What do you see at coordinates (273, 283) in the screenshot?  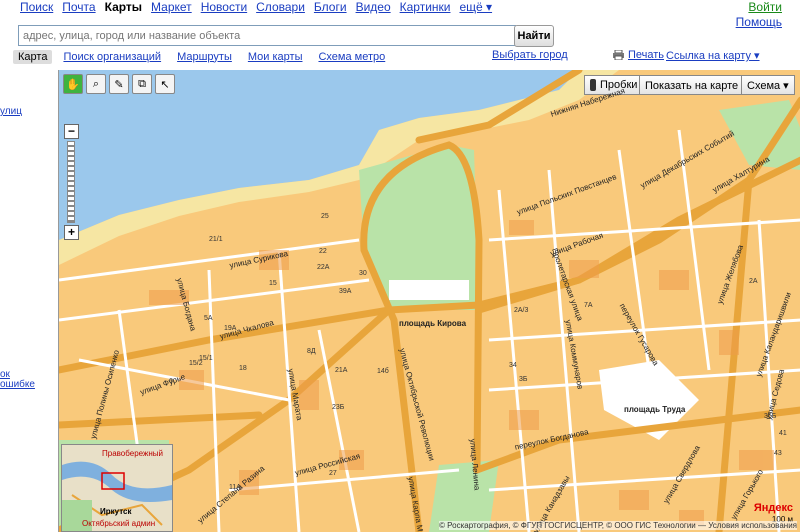 I see `house-number: 15` at bounding box center [273, 283].